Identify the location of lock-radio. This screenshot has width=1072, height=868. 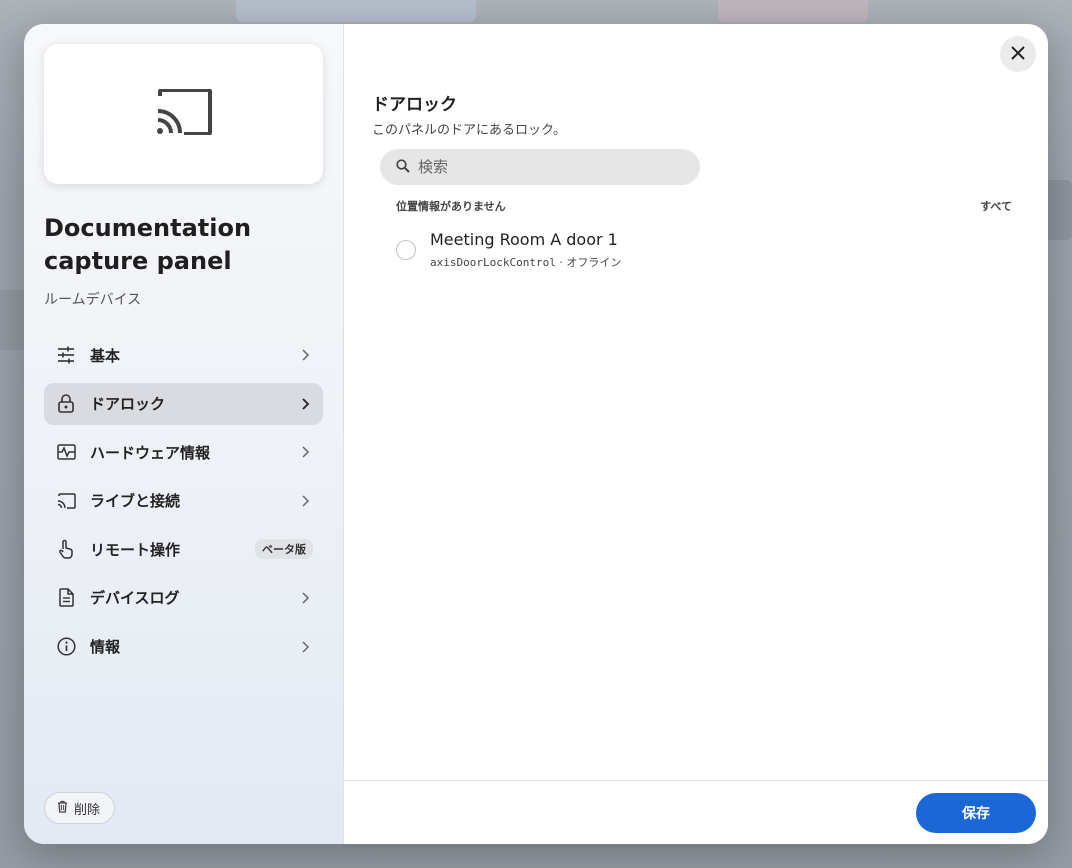
(406, 250).